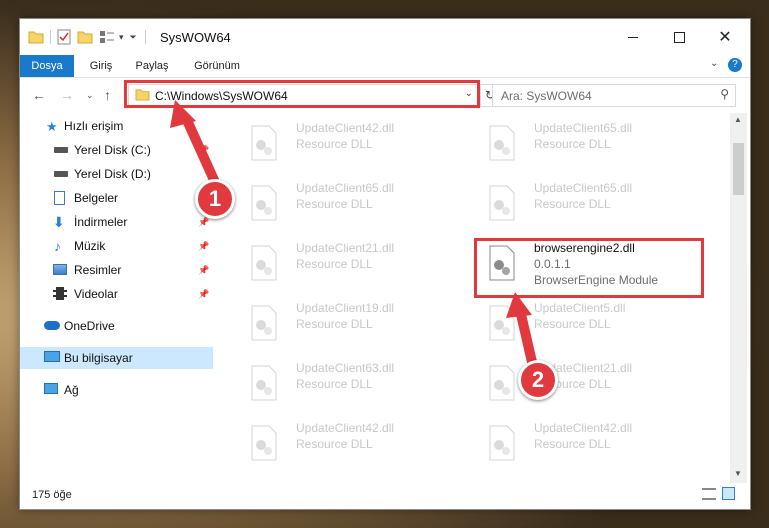  What do you see at coordinates (215, 199) in the screenshot?
I see `step-badge-1: 1` at bounding box center [215, 199].